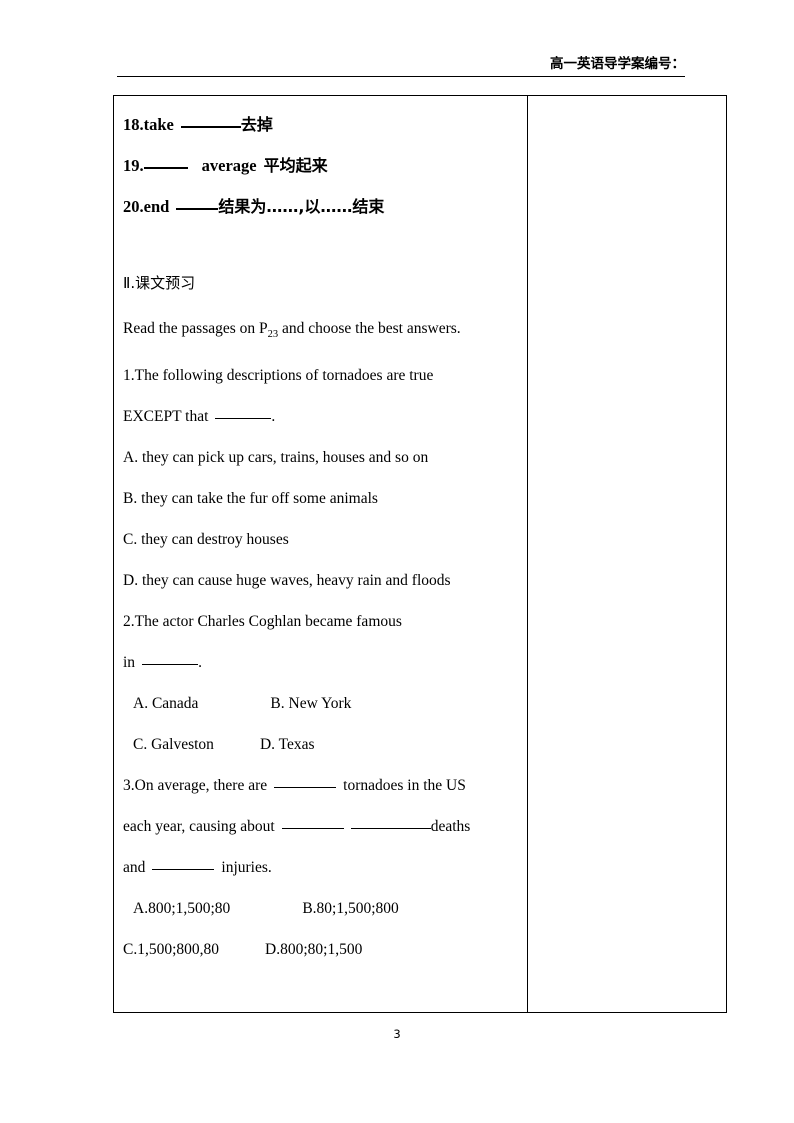  I want to click on instruction-text-after: and choose the best answers., so click(369, 328).